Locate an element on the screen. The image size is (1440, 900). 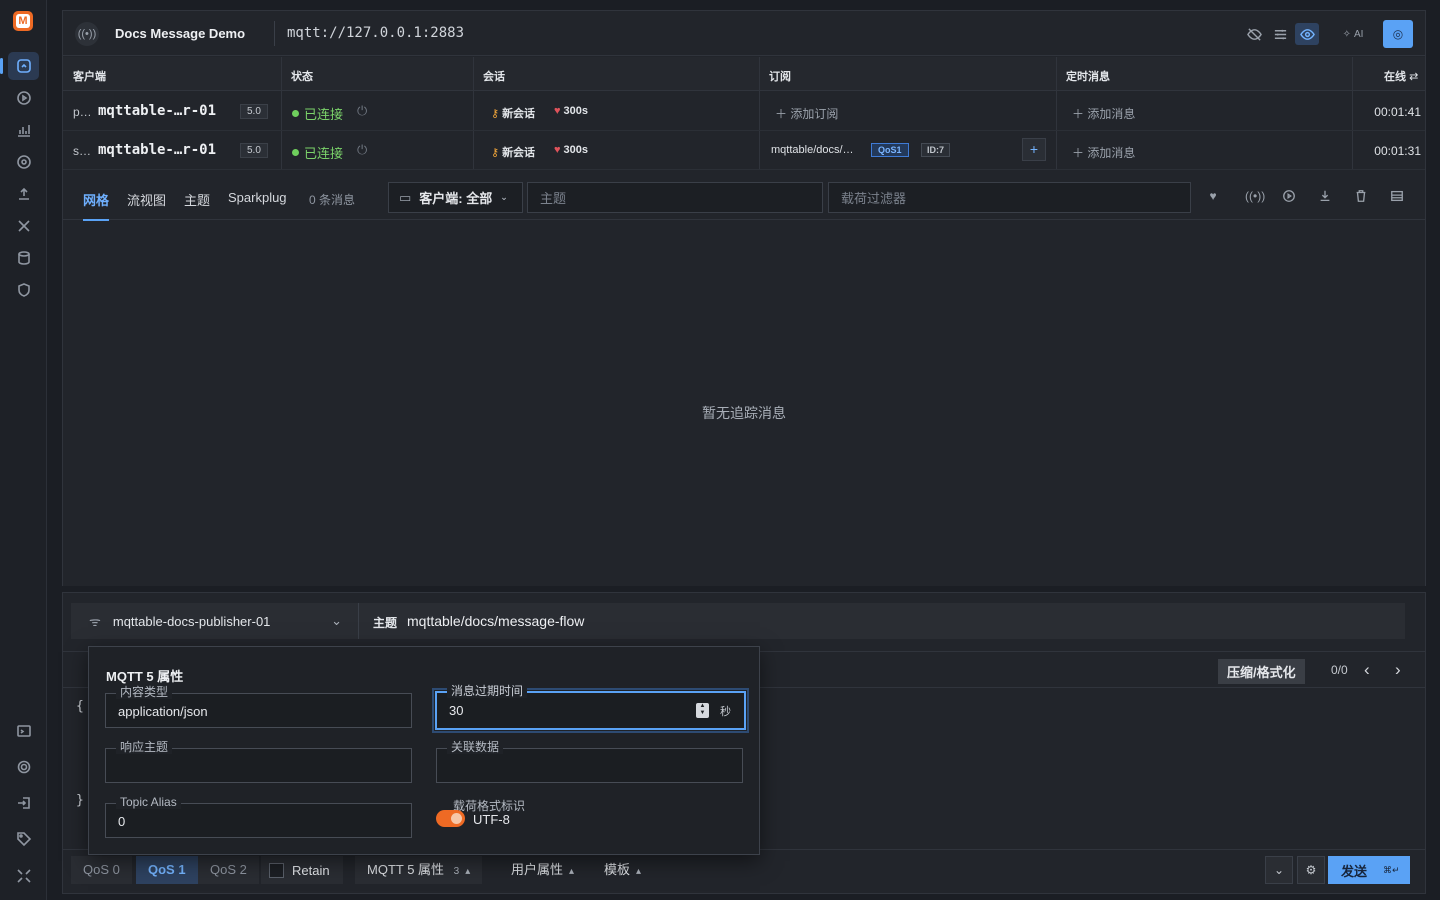
qos1-button: QoS 1 is located at coordinates (167, 870).